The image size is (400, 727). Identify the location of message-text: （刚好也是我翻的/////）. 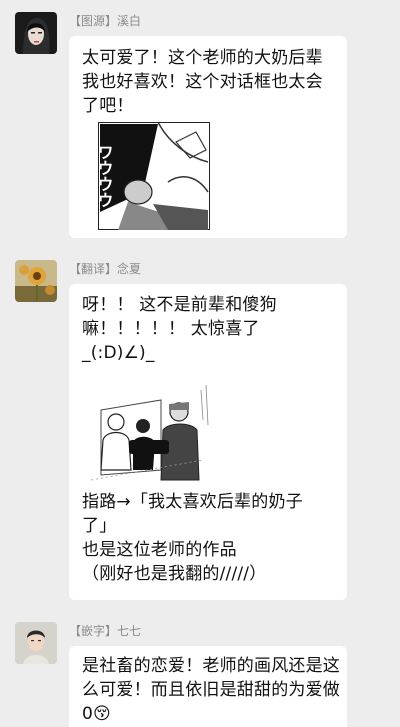
(174, 574).